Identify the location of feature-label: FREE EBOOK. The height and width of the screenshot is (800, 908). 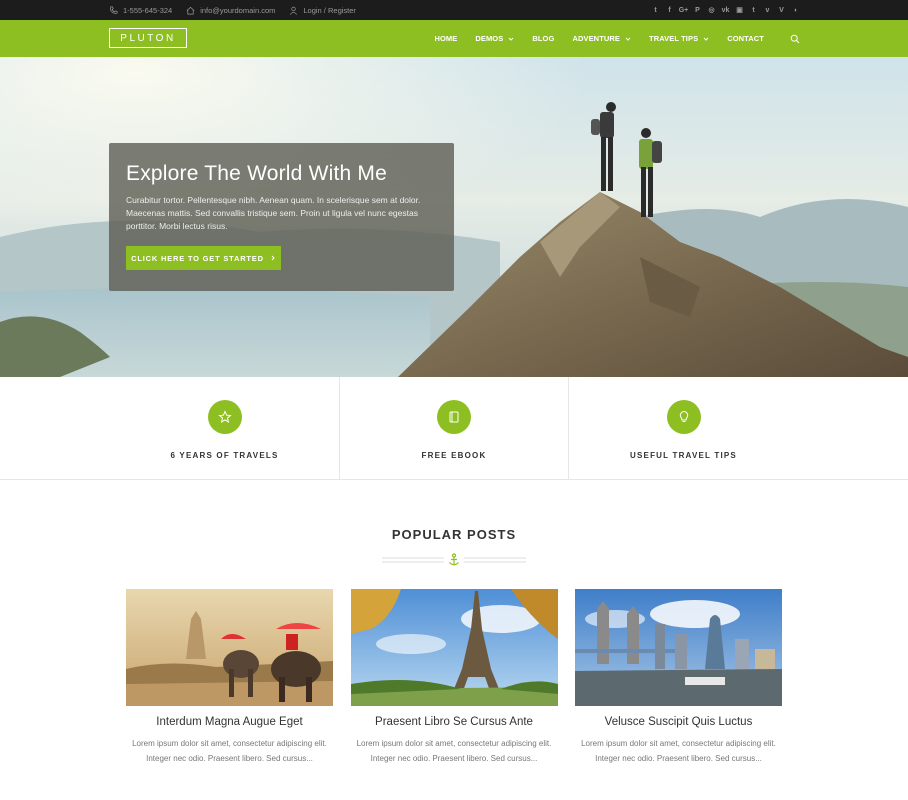
(454, 455).